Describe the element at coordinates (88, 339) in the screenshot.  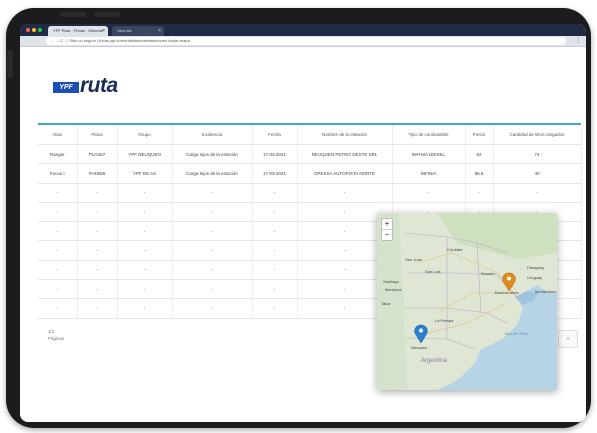
I see `pagination: 1/1 Páginas` at that location.